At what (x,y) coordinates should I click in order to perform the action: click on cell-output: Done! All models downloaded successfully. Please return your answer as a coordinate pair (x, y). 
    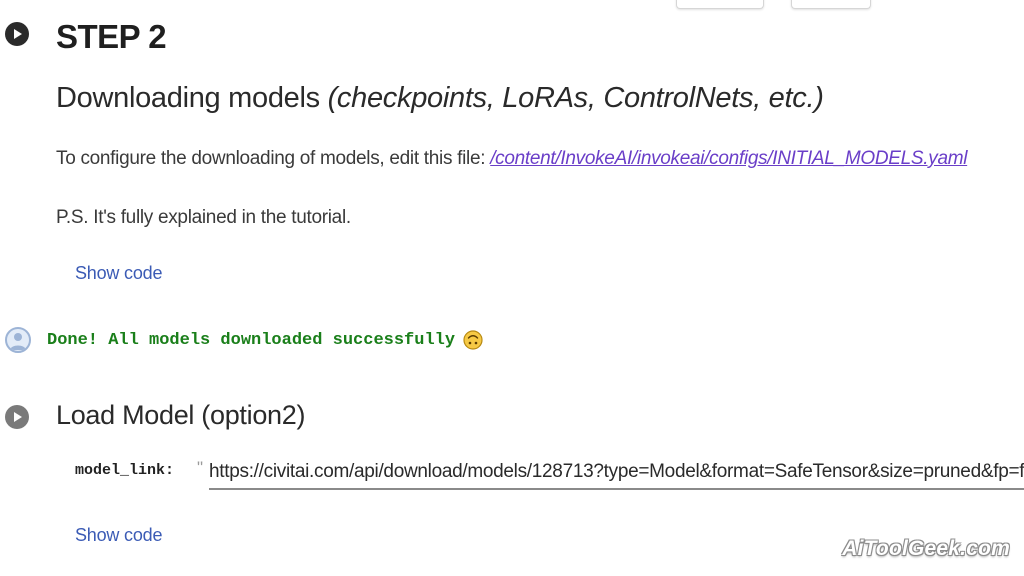
    Looking at the image, I should click on (265, 340).